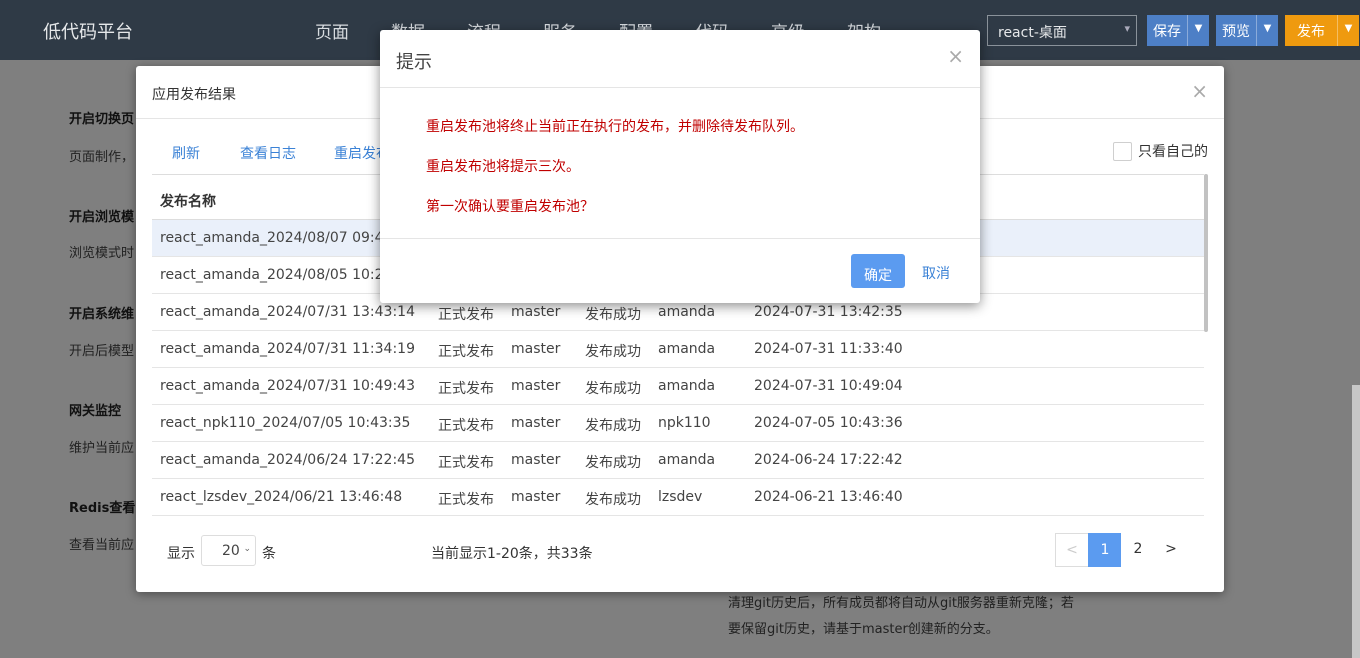 Image resolution: width=1360 pixels, height=658 pixels. I want to click on page-button-1: 1, so click(1105, 550).